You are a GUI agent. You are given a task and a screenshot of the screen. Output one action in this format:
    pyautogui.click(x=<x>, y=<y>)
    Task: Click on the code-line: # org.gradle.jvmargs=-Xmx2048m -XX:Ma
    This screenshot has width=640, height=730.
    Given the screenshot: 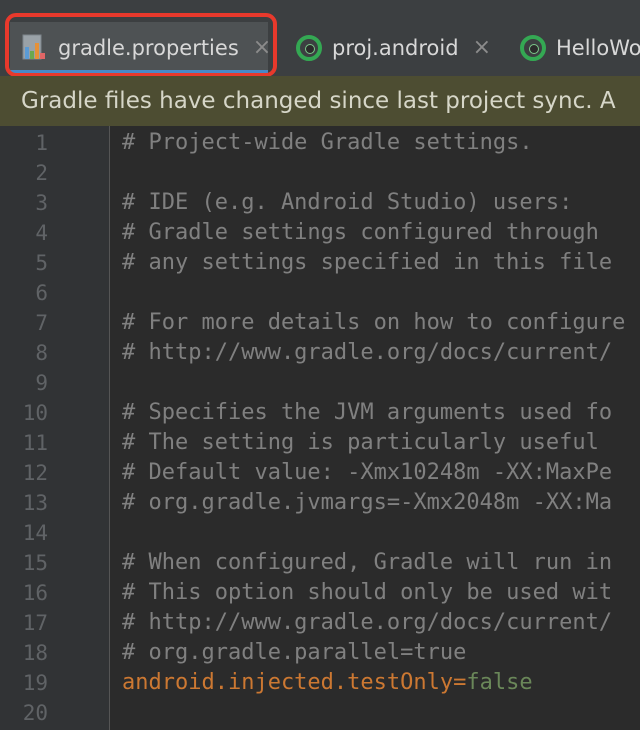 What is the action you would take?
    pyautogui.click(x=367, y=502)
    